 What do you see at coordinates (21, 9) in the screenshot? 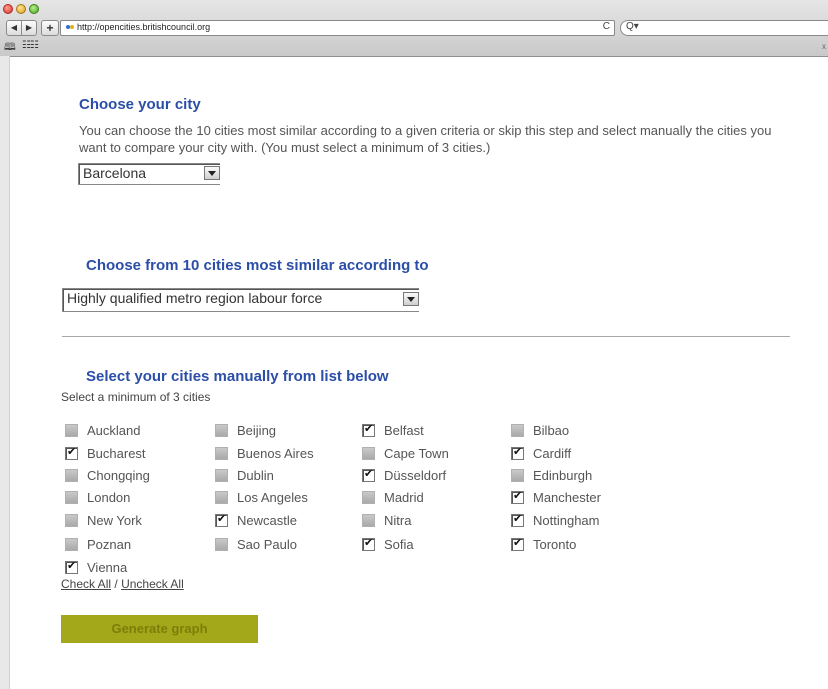
I see `minimize-window-button` at bounding box center [21, 9].